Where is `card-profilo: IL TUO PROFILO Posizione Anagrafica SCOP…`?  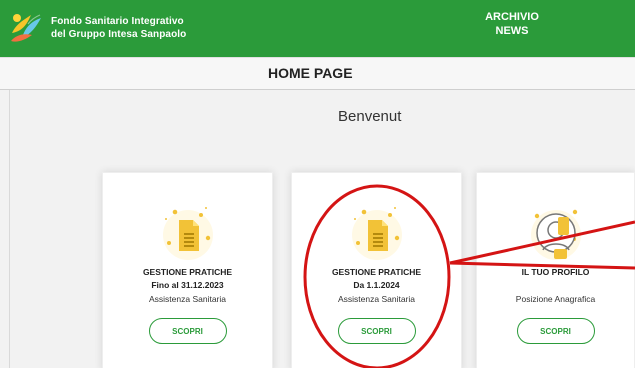 card-profilo: IL TUO PROFILO Posizione Anagrafica SCOP… is located at coordinates (555, 270).